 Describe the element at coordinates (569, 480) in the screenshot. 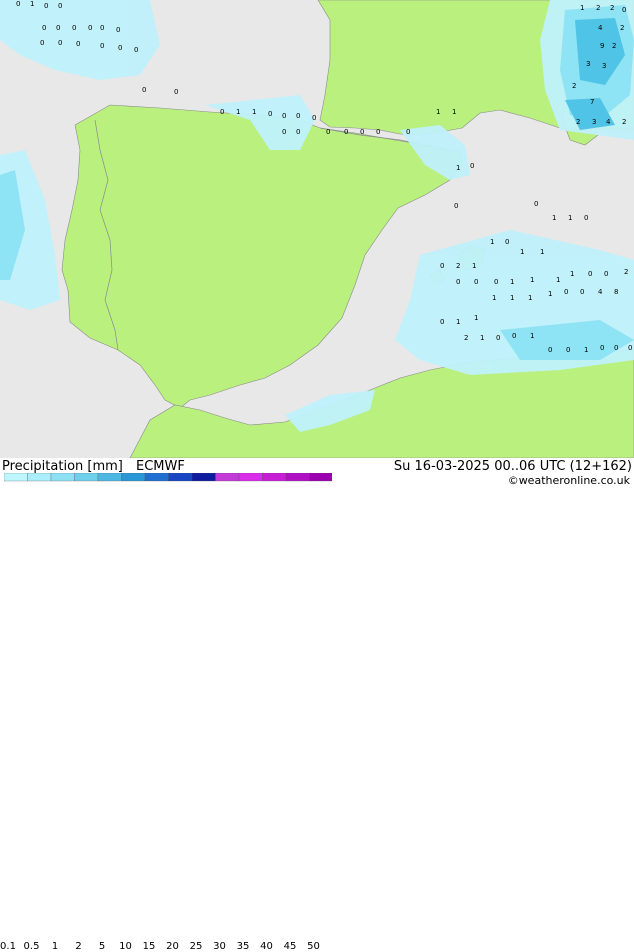

I see `credit-link: ©weatheronline.co.uk` at that location.